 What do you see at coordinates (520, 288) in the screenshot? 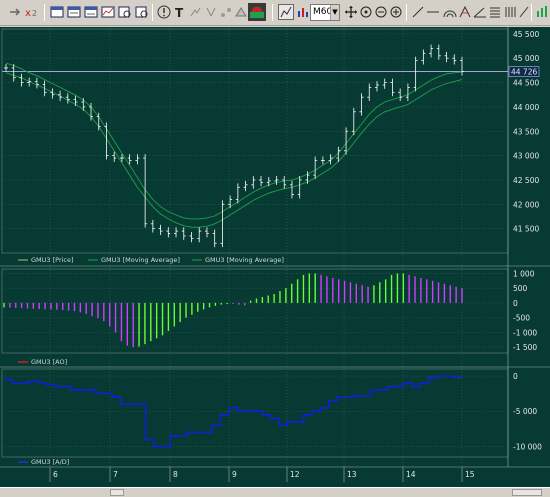
I see `ao-tick-label: 500` at bounding box center [520, 288].